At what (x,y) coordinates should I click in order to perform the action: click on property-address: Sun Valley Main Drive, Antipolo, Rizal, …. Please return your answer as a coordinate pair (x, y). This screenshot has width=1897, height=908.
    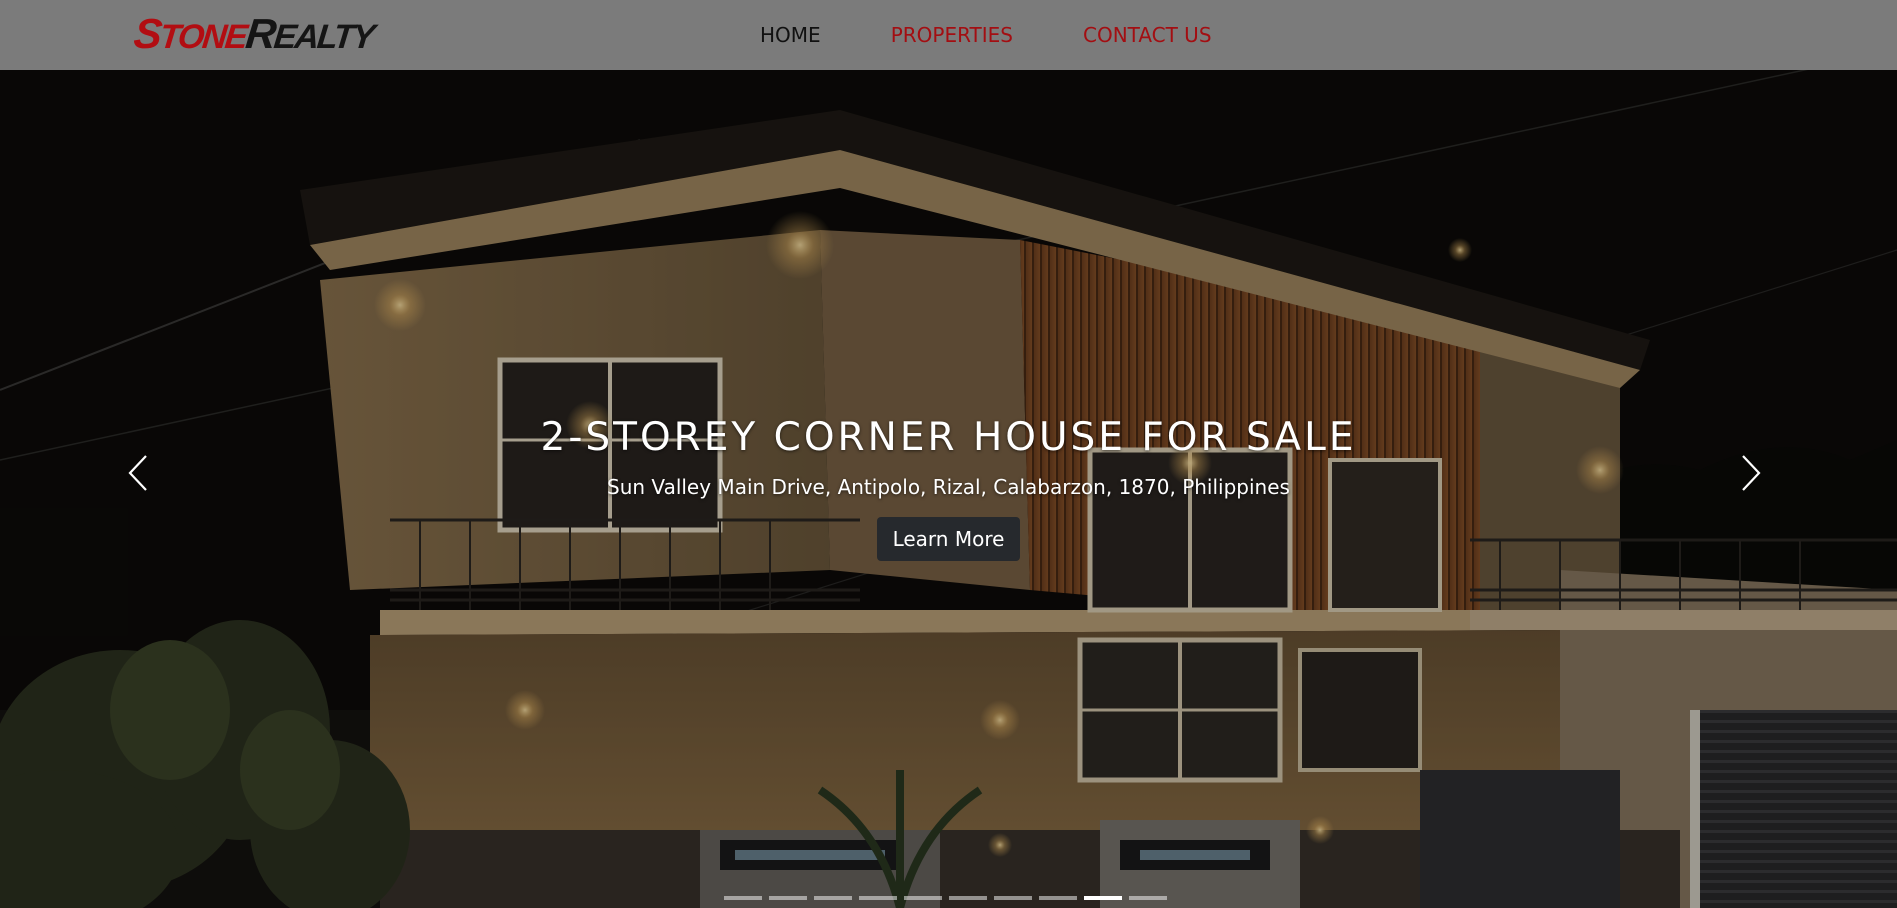
    Looking at the image, I should click on (948, 487).